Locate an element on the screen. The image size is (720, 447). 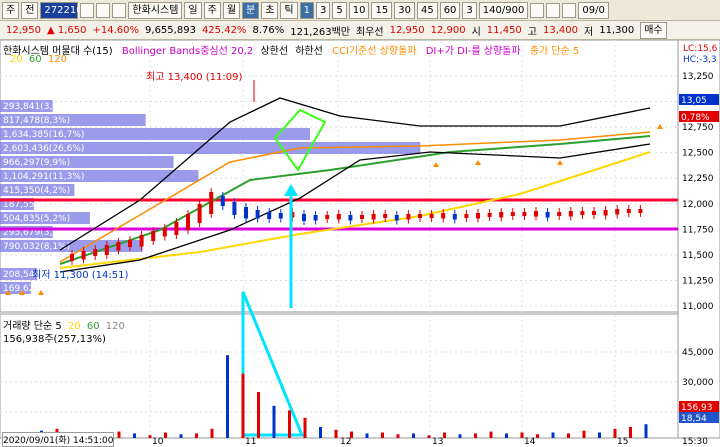
interval-45: 45 is located at coordinates (427, 10).